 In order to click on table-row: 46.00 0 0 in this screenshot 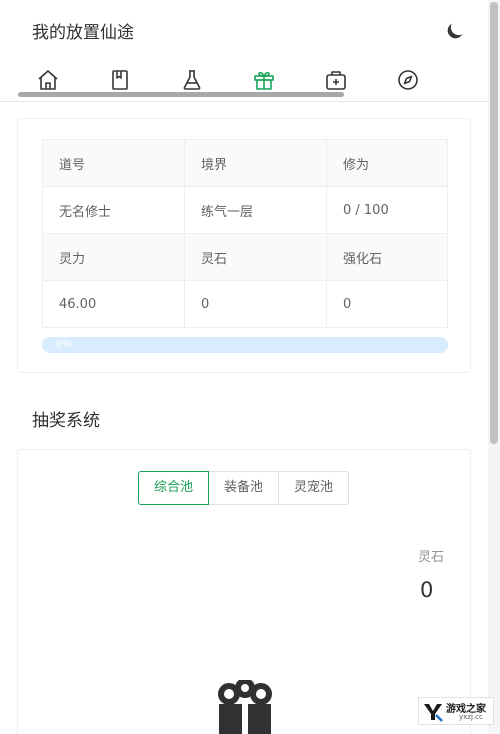, I will do `click(245, 304)`.